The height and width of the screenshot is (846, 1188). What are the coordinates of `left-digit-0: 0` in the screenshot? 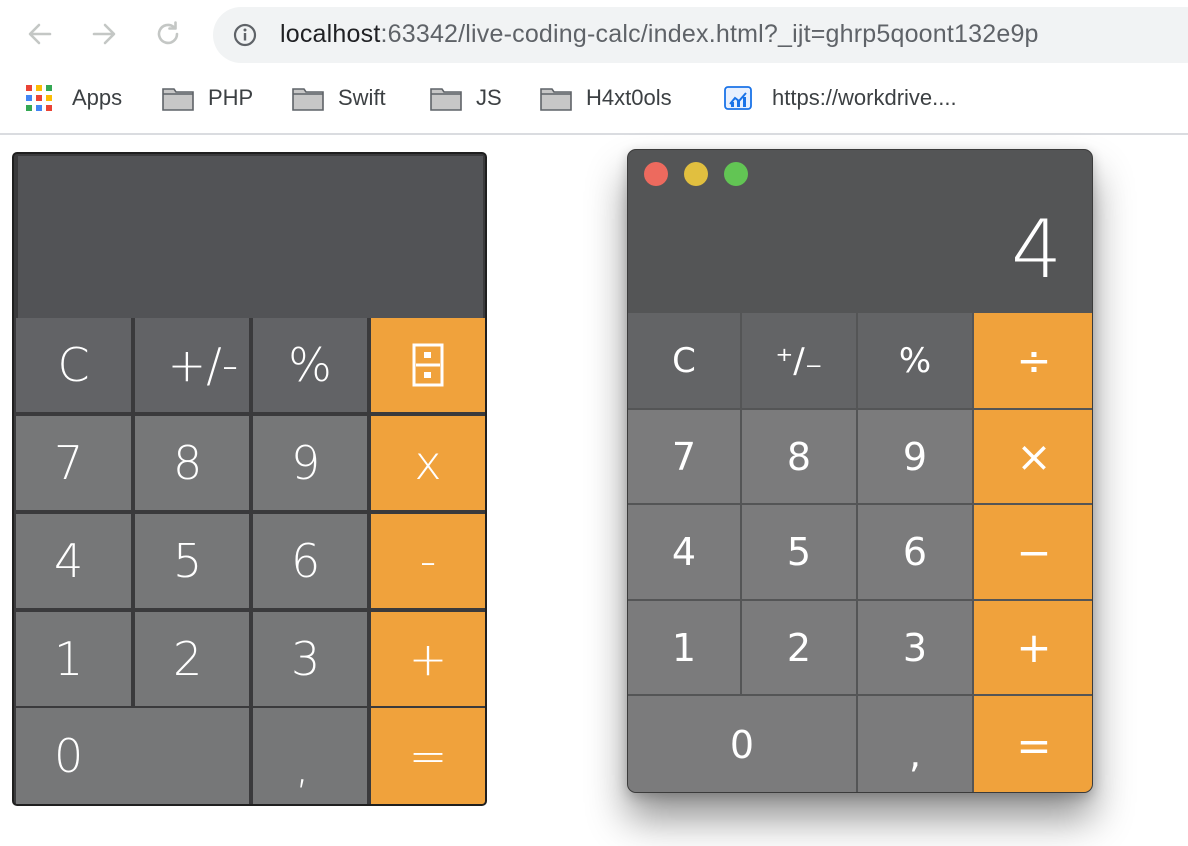 It's located at (132, 756).